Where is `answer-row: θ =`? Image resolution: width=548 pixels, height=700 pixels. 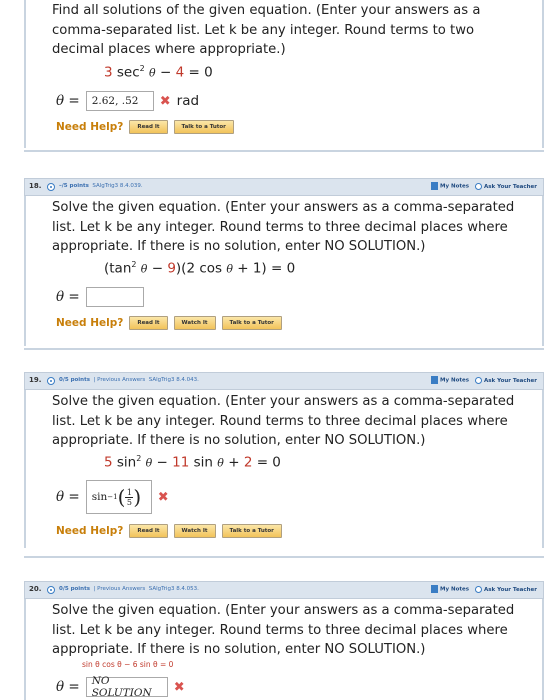
answer-row: θ = is located at coordinates (100, 297).